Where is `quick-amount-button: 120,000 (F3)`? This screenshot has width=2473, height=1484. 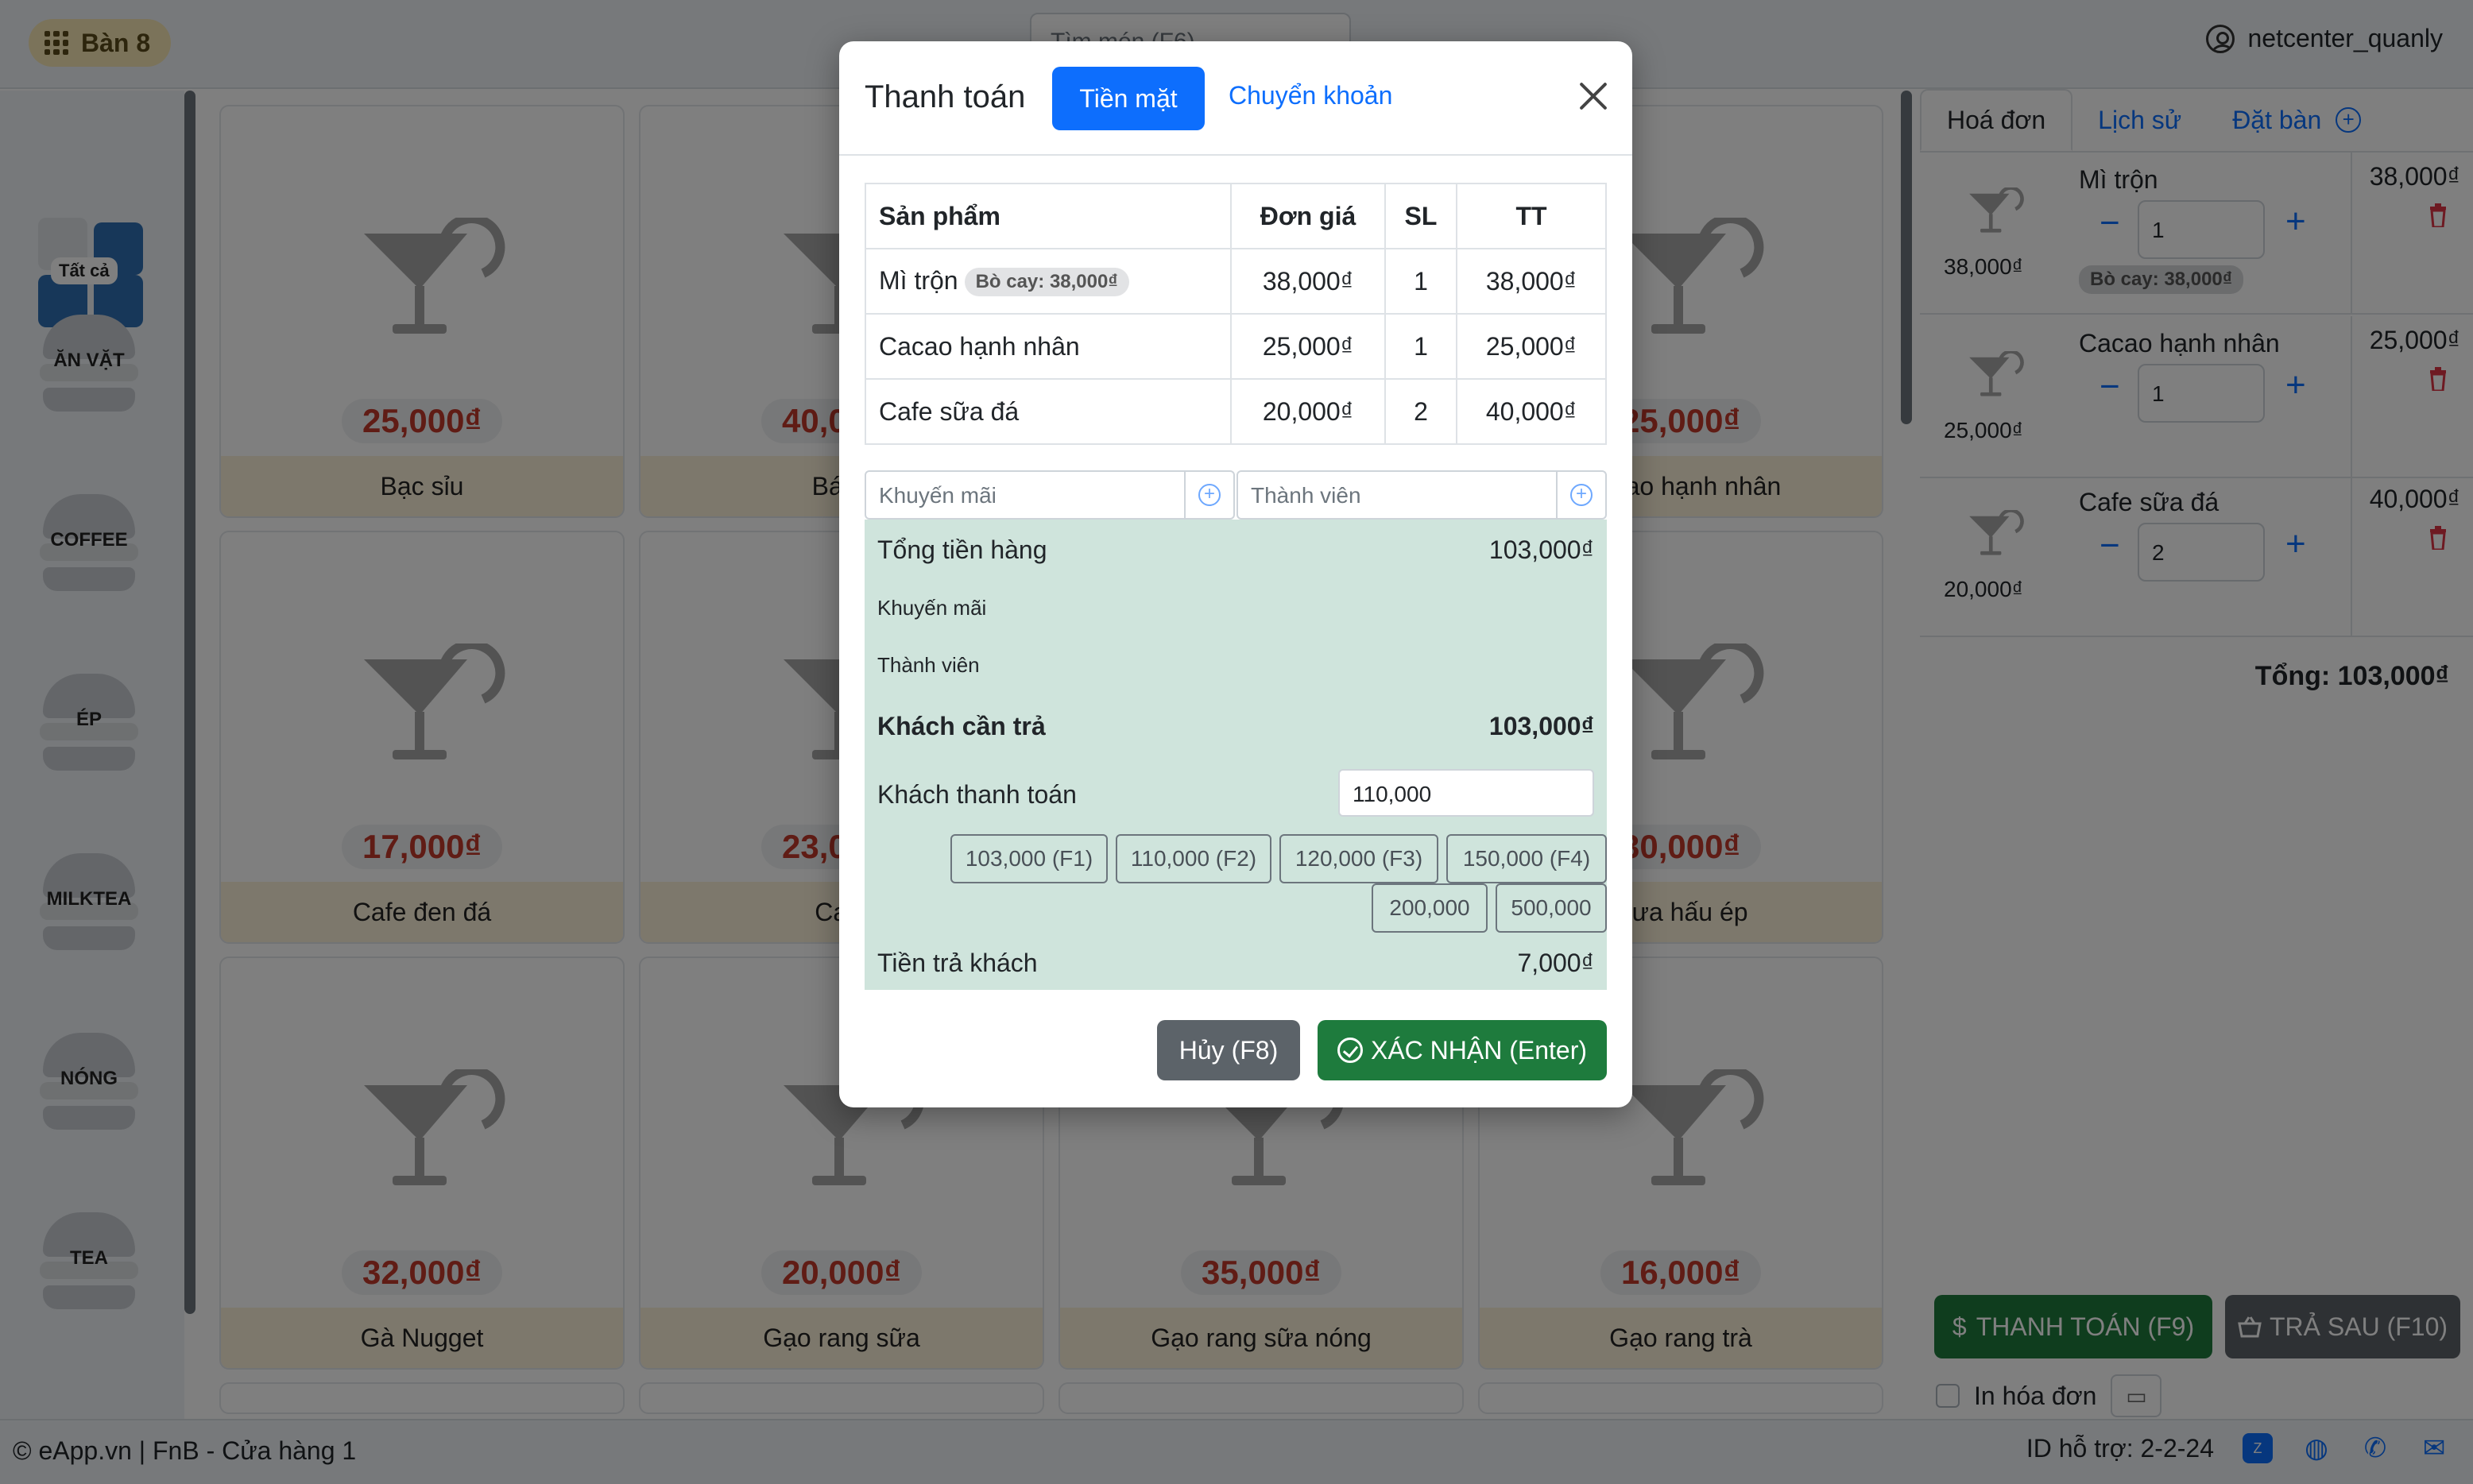
quick-amount-button: 120,000 (F3) is located at coordinates (1358, 859).